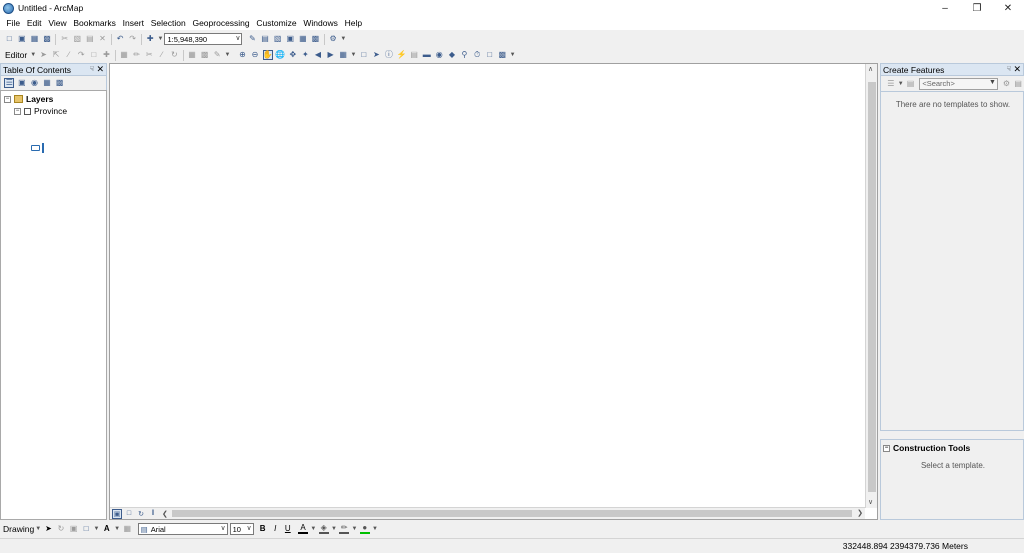 This screenshot has width=1024, height=553. What do you see at coordinates (323, 528) in the screenshot?
I see `fill-color-icon: ◈` at bounding box center [323, 528].